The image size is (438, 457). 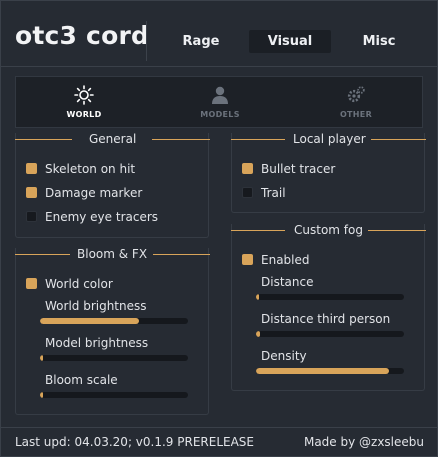 I want to click on option-label: Enabled, so click(x=285, y=260).